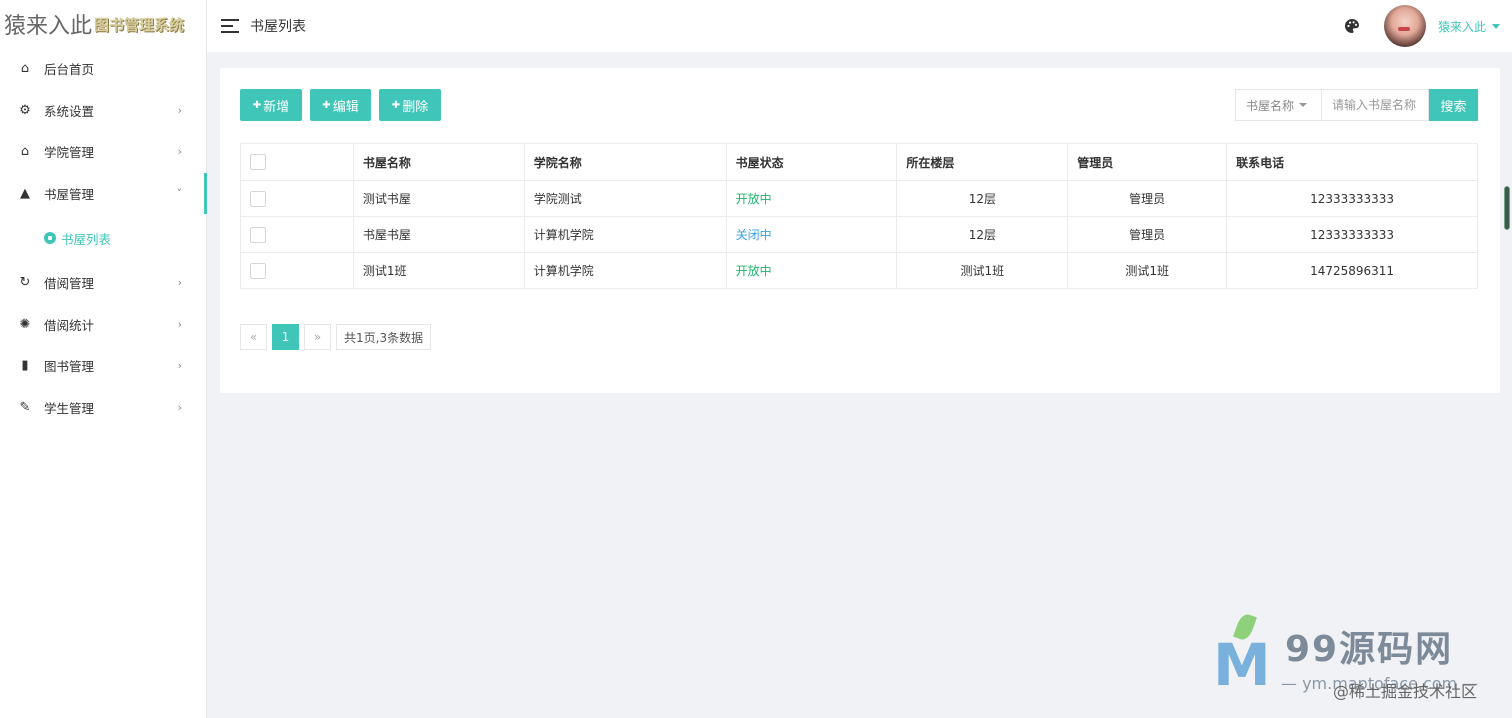  What do you see at coordinates (1453, 105) in the screenshot?
I see `search-button: 搜索` at bounding box center [1453, 105].